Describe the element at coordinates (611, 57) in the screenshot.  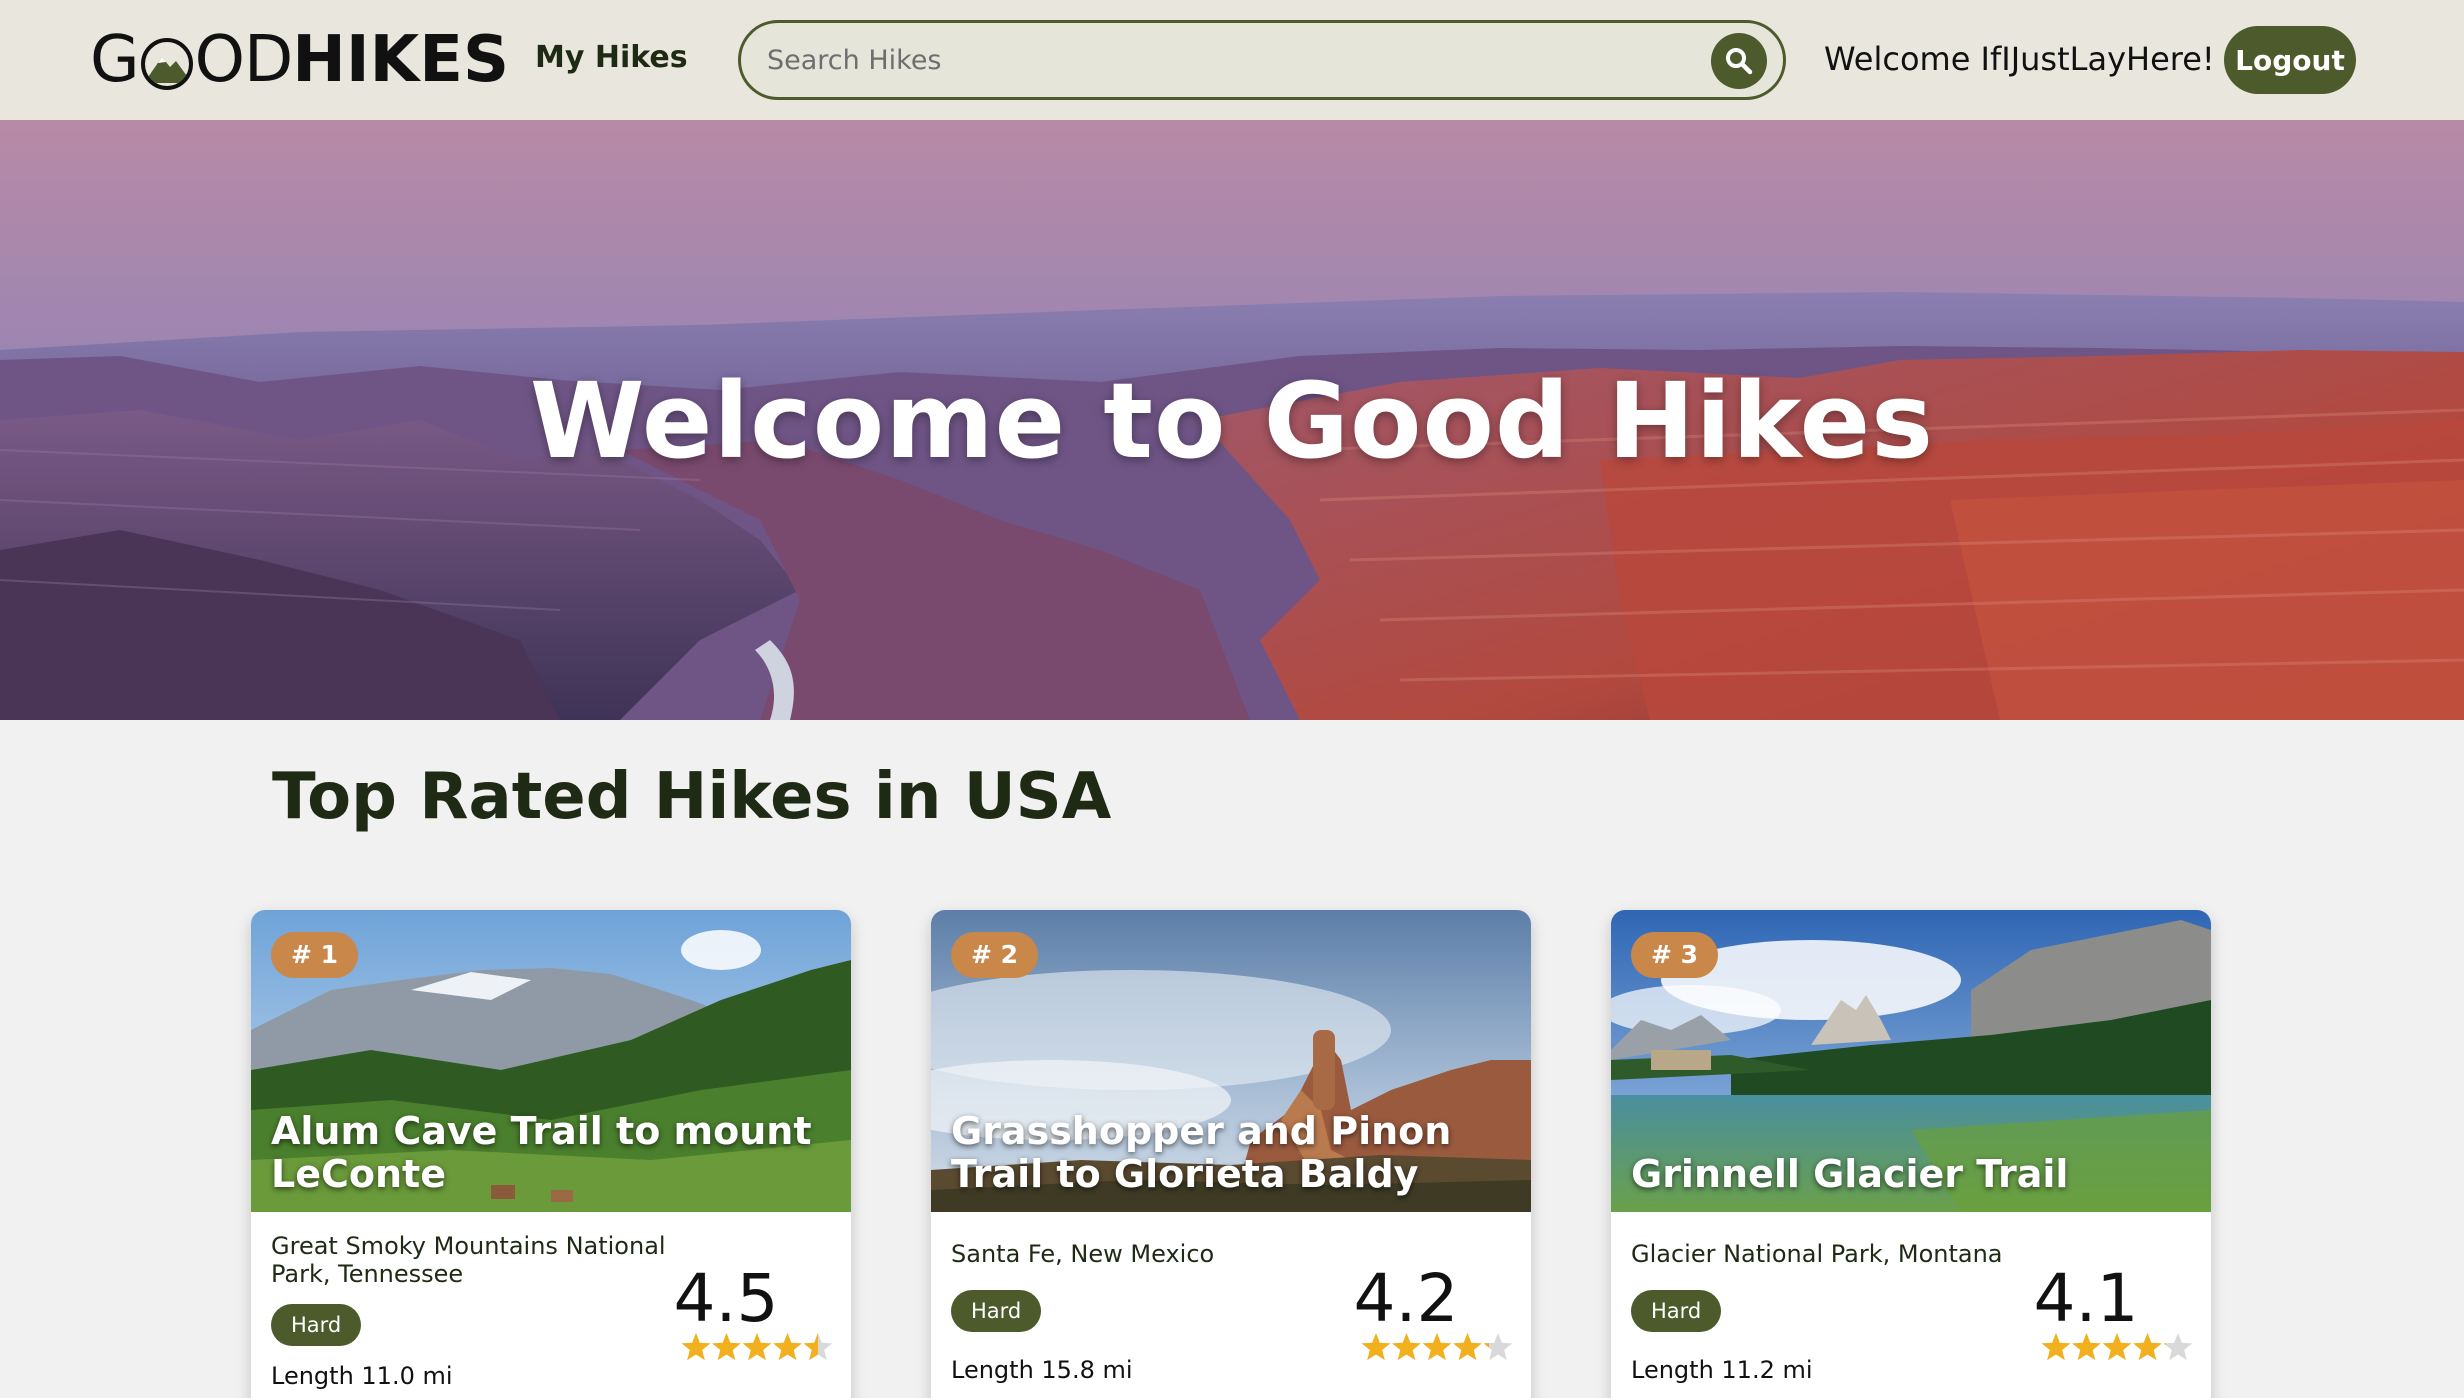
I see `nav-my-hikes-link: My Hikes` at that location.